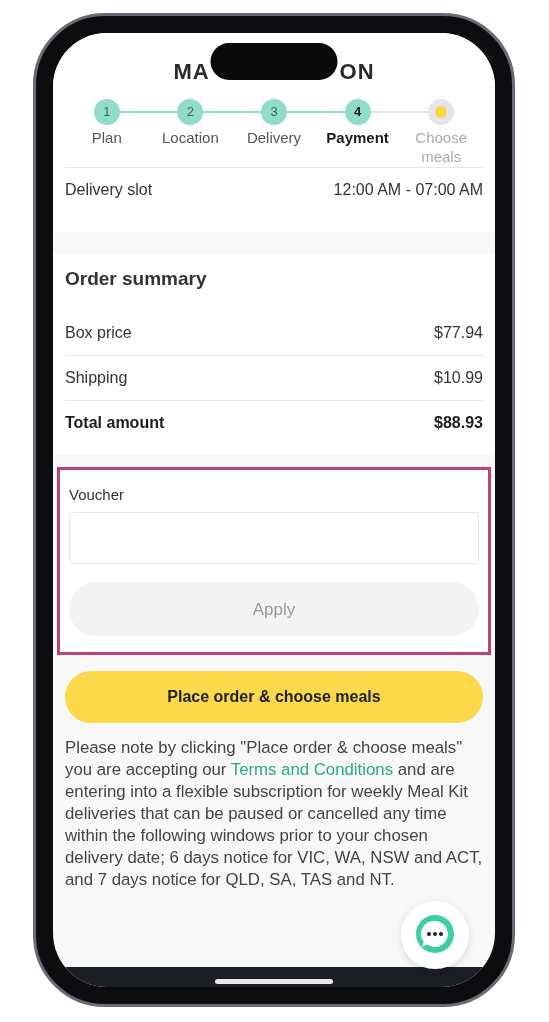 The image size is (549, 1022). I want to click on field-value: 12:00 AM - 07:00 AM, so click(408, 190).